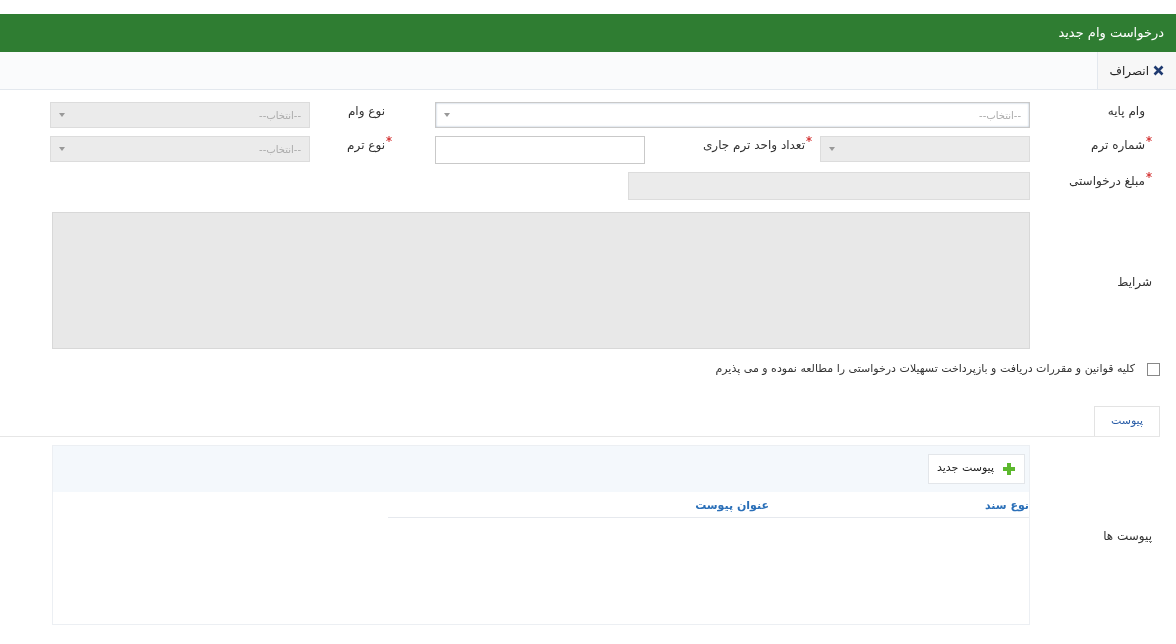  What do you see at coordinates (1126, 111) in the screenshot?
I see `field-label: وام پایه` at bounding box center [1126, 111].